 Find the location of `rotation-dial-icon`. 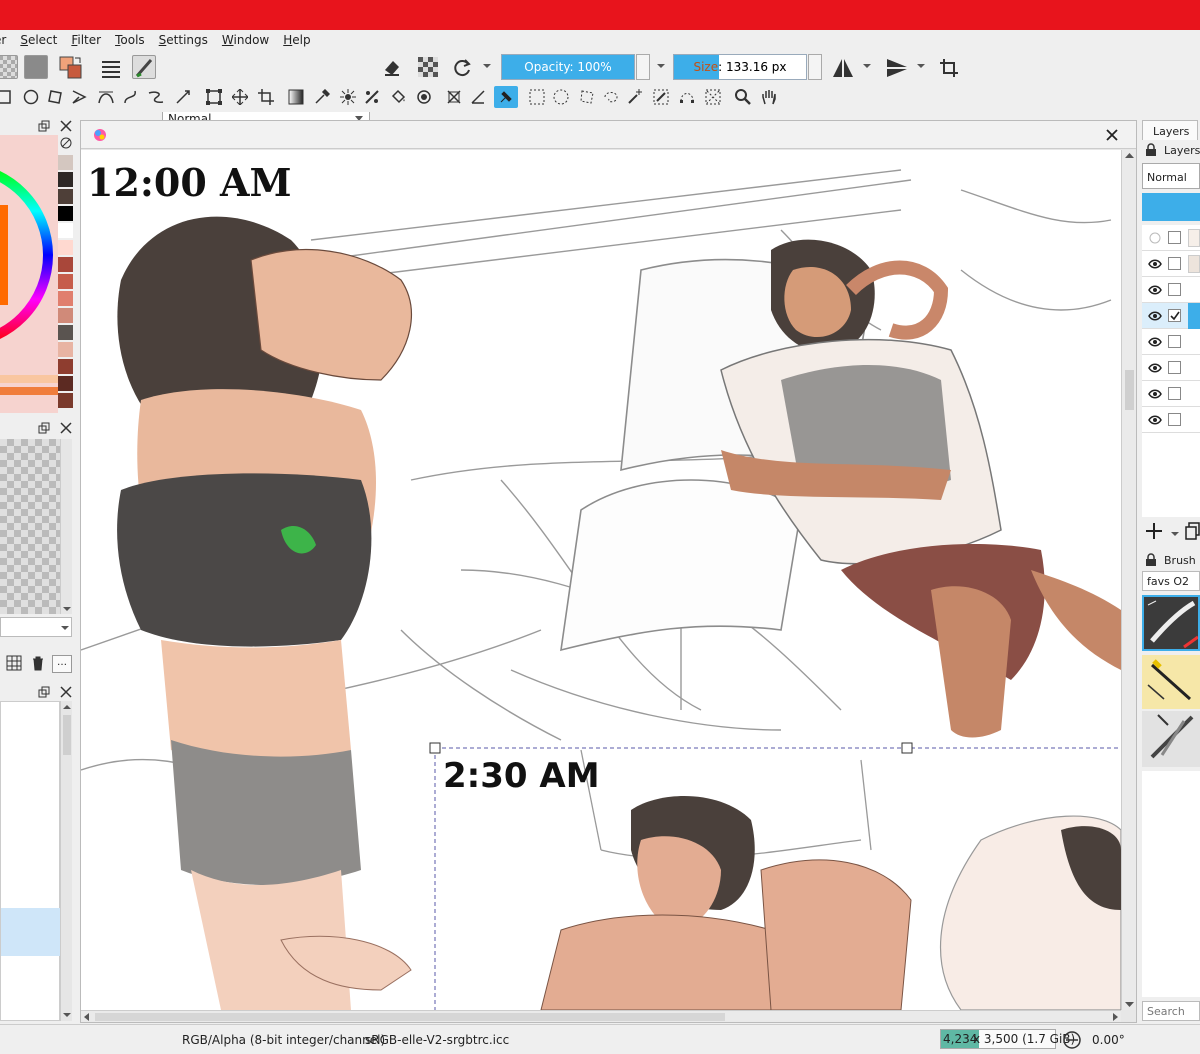

rotation-dial-icon is located at coordinates (1072, 1040).